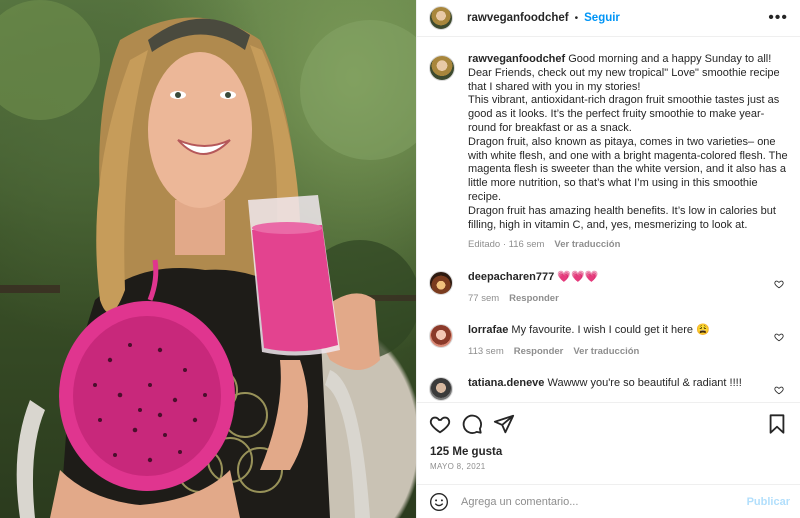 This screenshot has height=518, width=800. Describe the element at coordinates (504, 424) in the screenshot. I see `share-paper-plane-icon` at that location.